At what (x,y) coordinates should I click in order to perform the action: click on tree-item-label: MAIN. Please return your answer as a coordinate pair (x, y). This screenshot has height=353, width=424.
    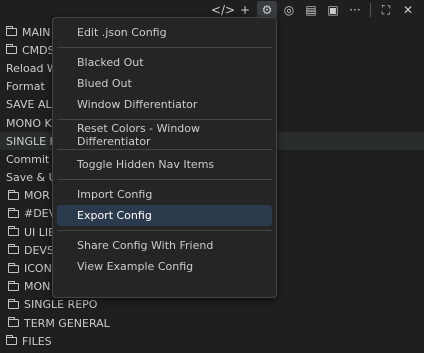
    Looking at the image, I should click on (36, 32).